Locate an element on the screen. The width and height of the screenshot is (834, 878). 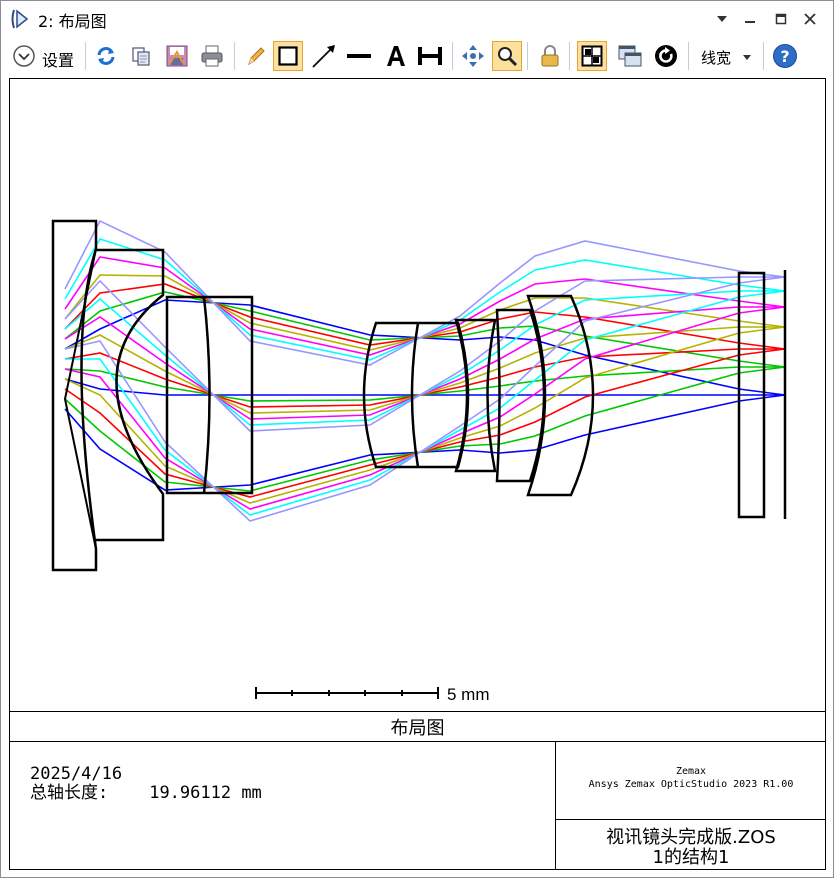
refresh-icon is located at coordinates (106, 56).